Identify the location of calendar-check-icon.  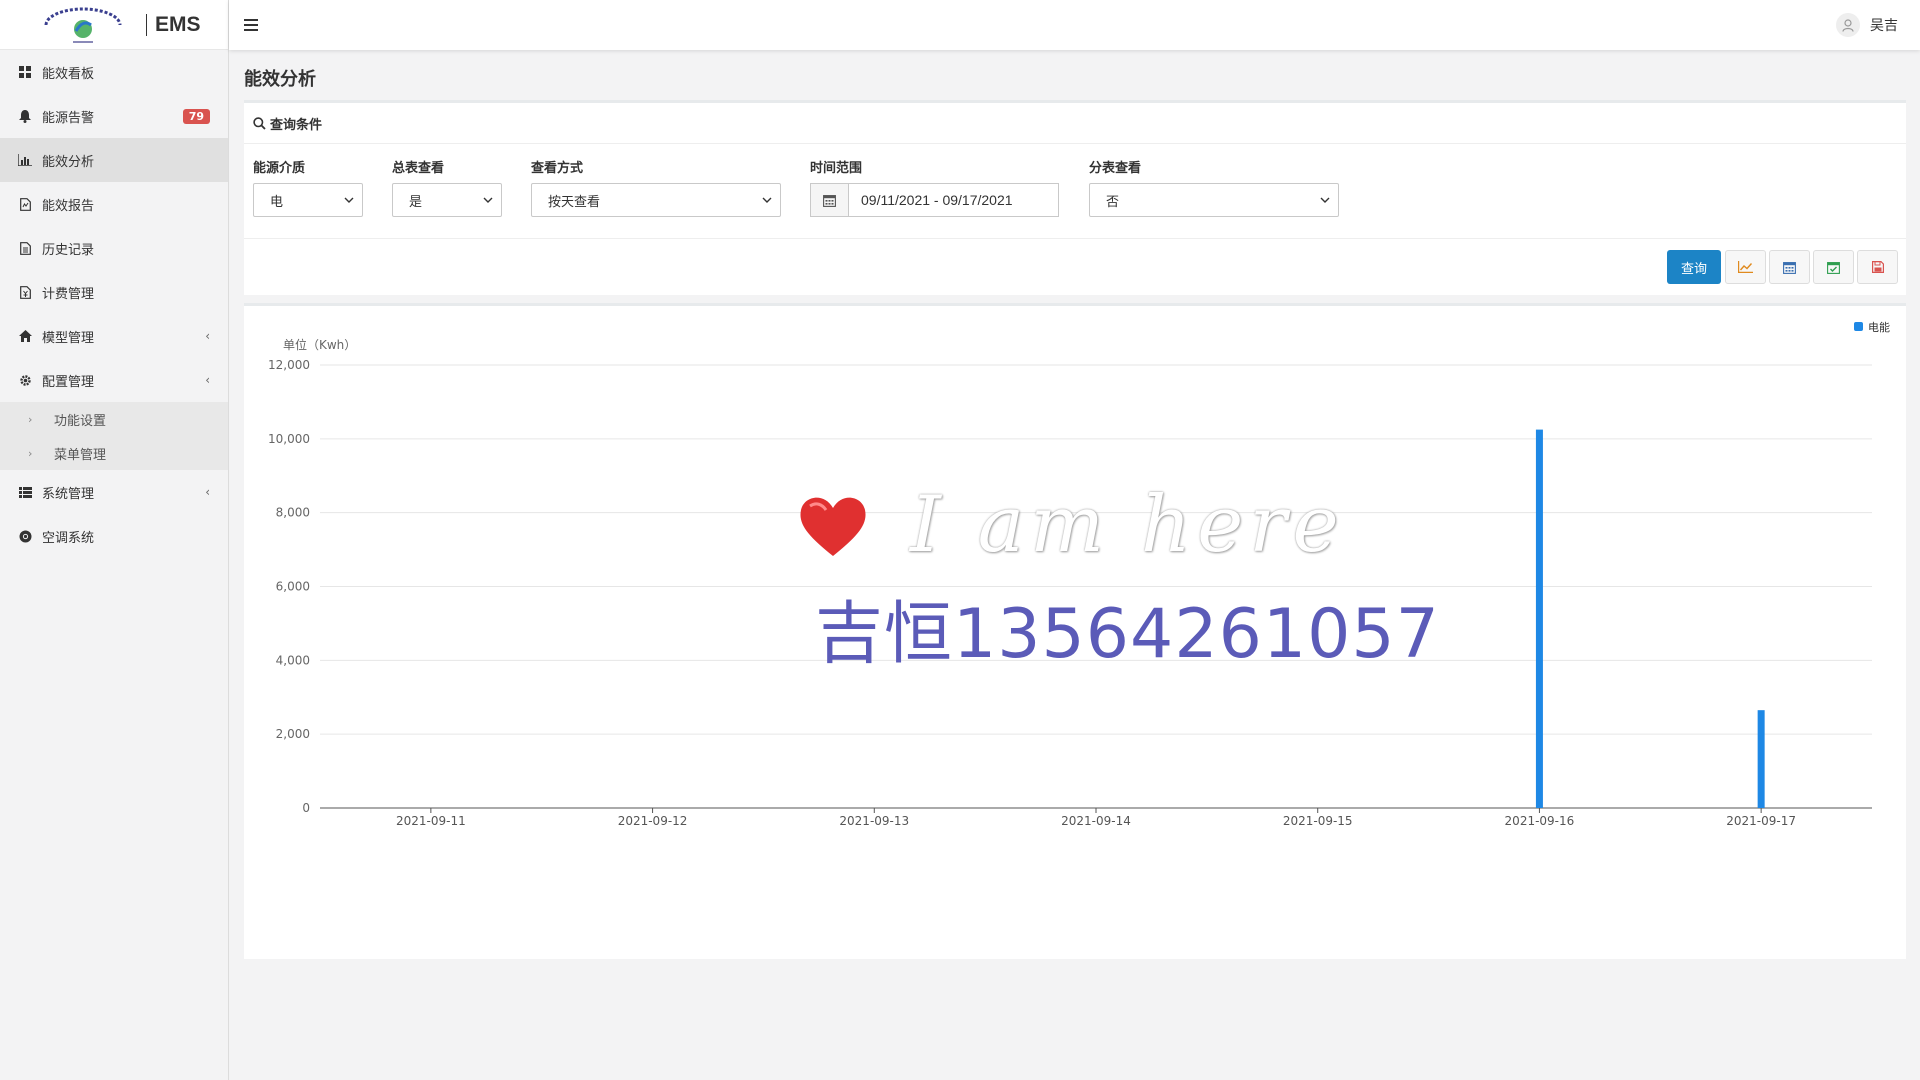
(1833, 267).